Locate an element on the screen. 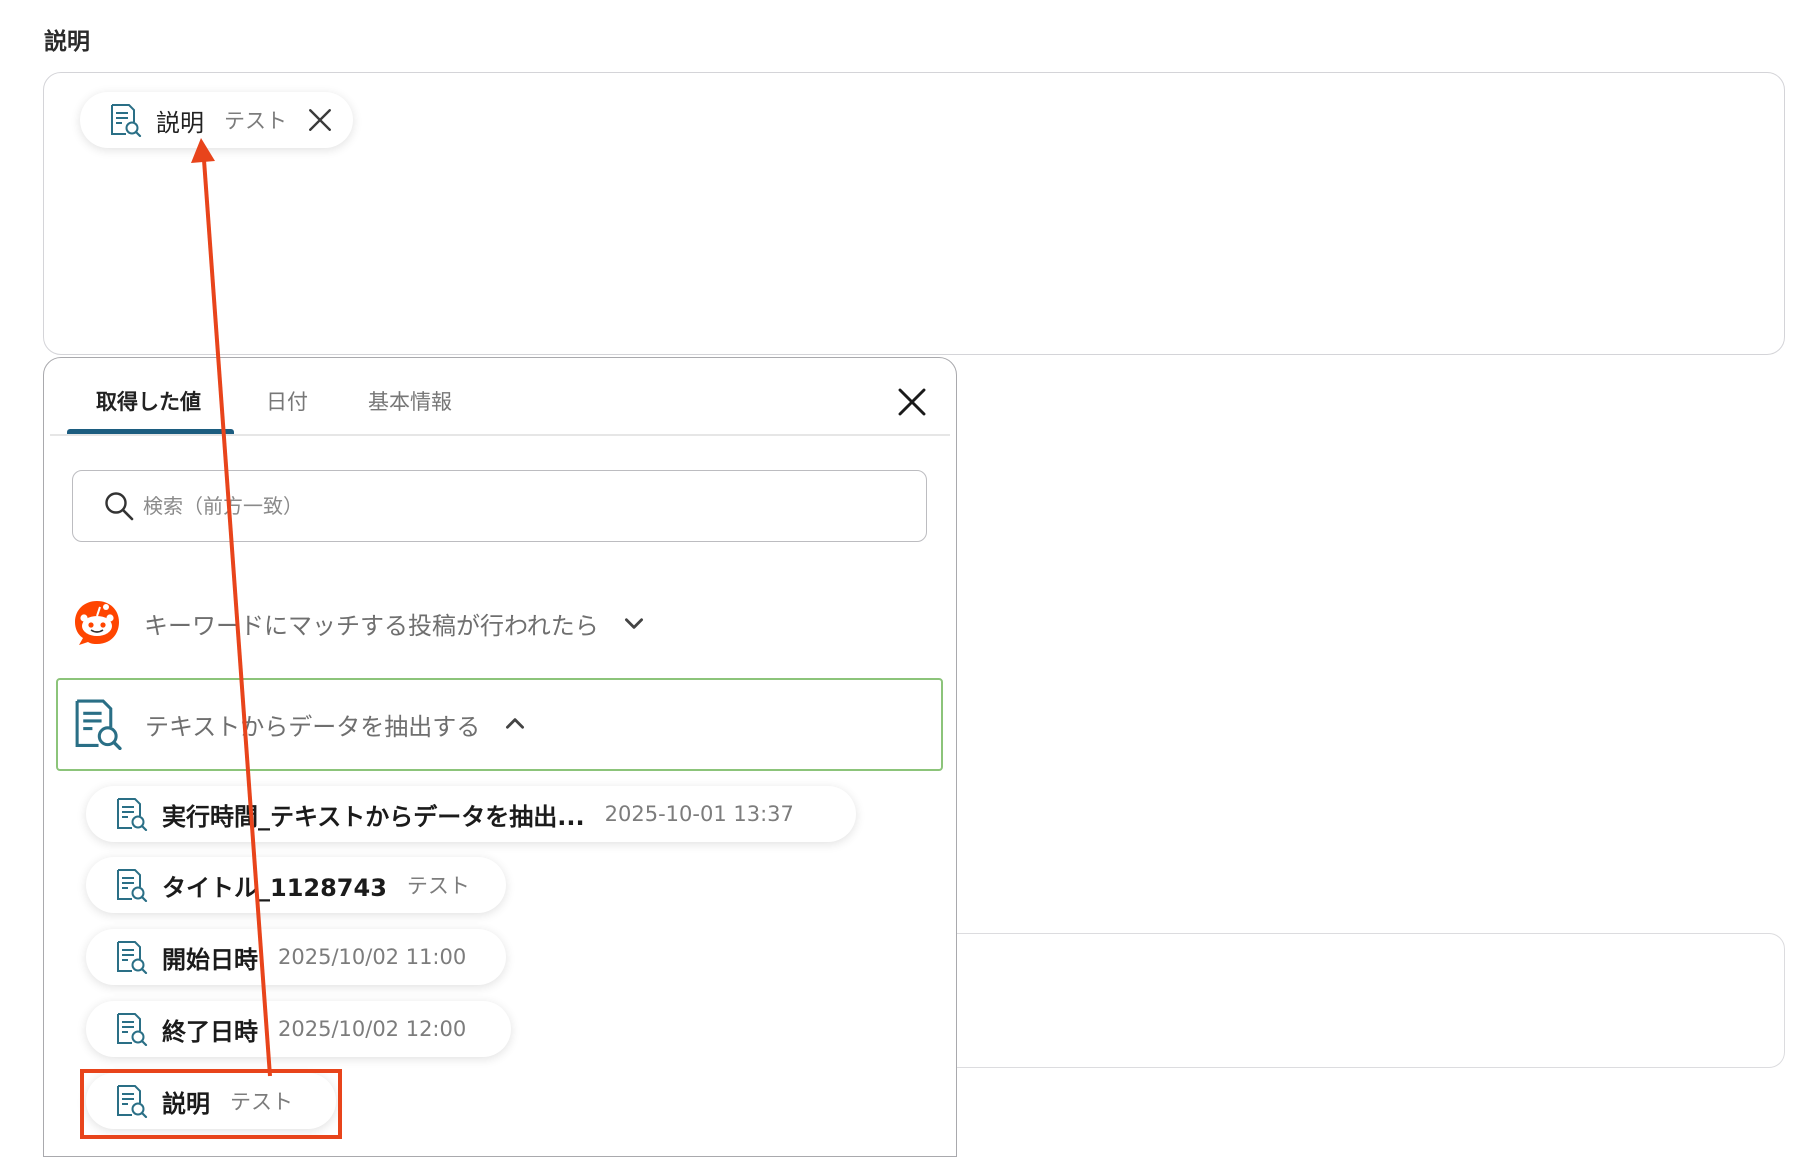  list-item: 実行時間_テキストからデータを抽出... 2025-10-01 13:37 is located at coordinates (471, 814).